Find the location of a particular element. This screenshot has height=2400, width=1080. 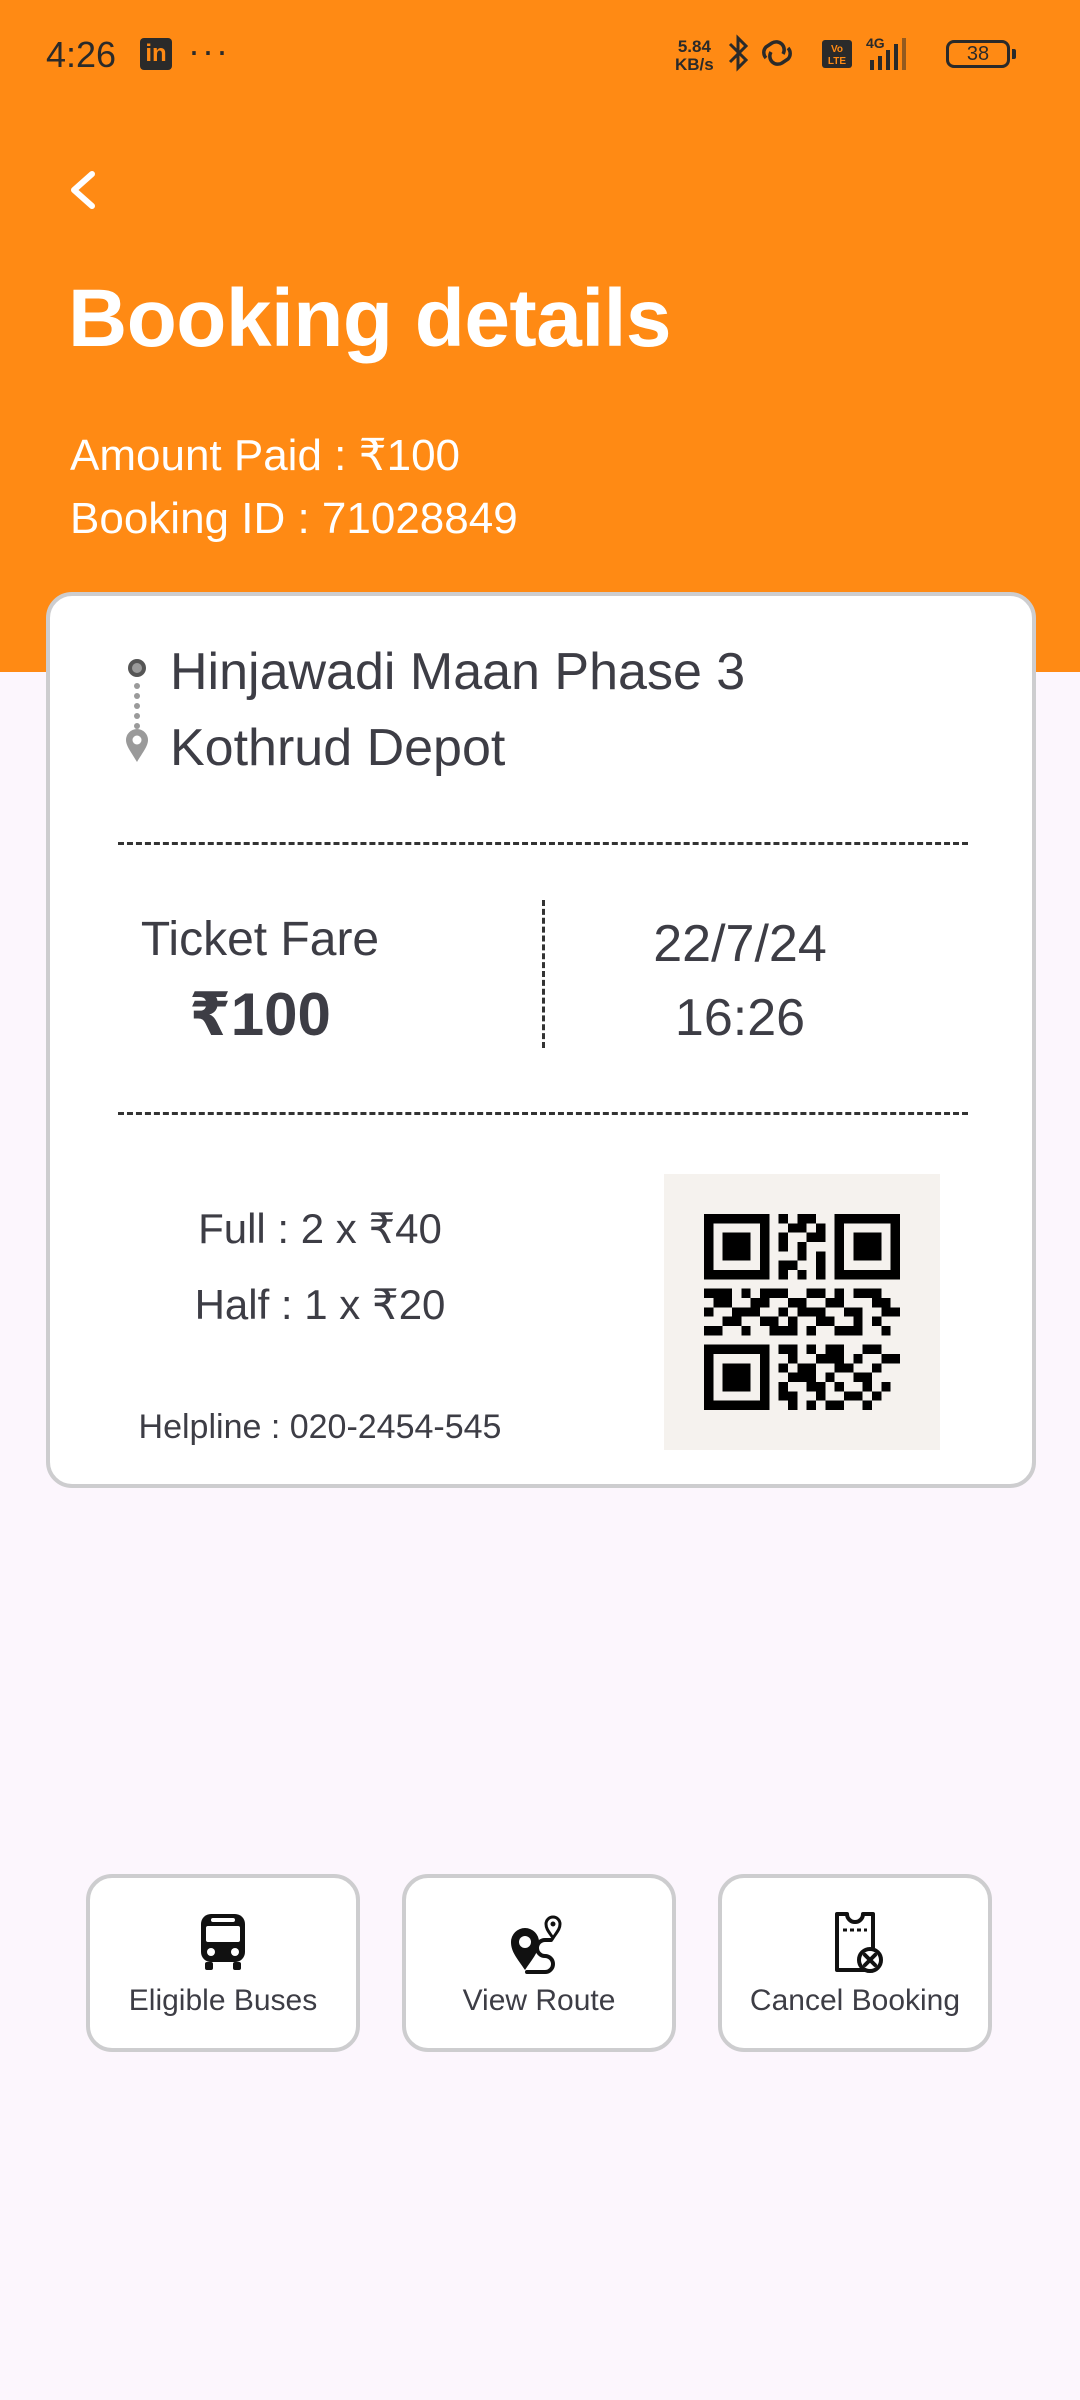

amount-paid: Amount Paid : ₹100 is located at coordinates (265, 455).